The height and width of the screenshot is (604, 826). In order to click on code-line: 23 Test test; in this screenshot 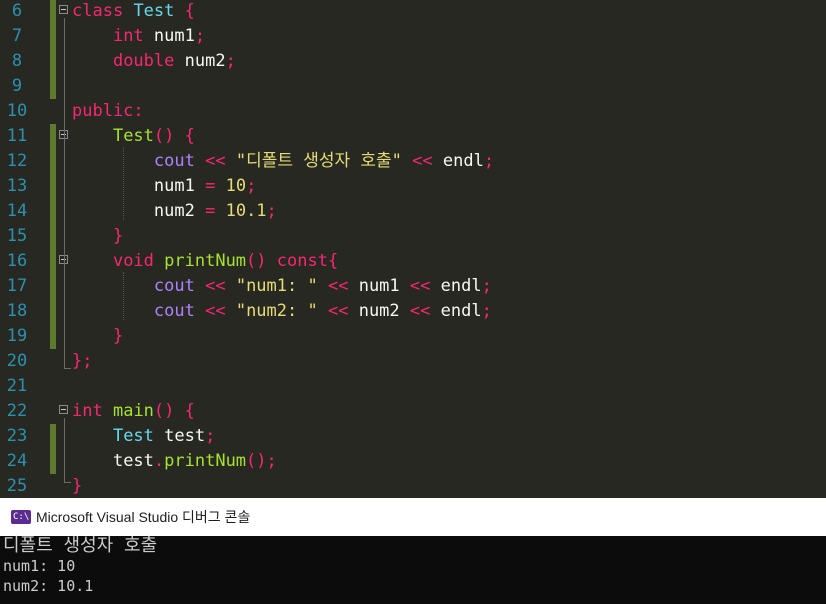, I will do `click(413, 436)`.